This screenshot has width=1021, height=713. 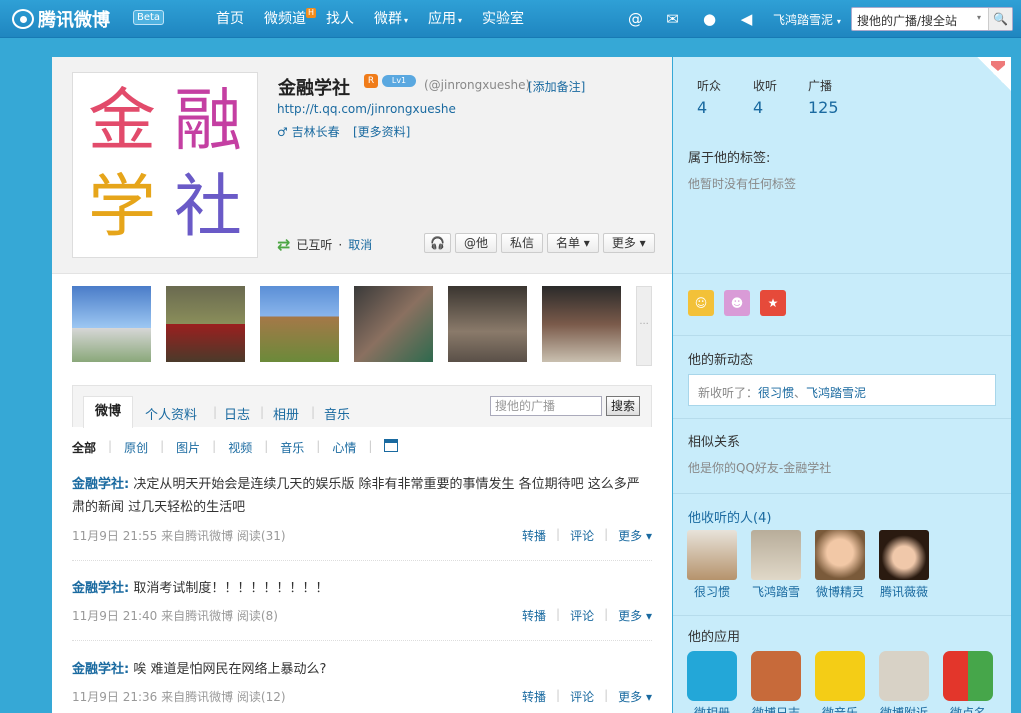 What do you see at coordinates (23, 19) in the screenshot?
I see `logo-icon` at bounding box center [23, 19].